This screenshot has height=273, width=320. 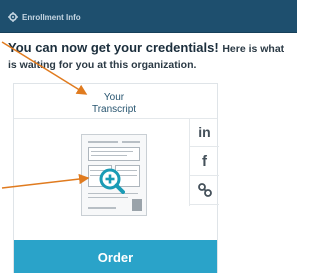 I want to click on facebook-share-button: f, so click(x=204, y=161).